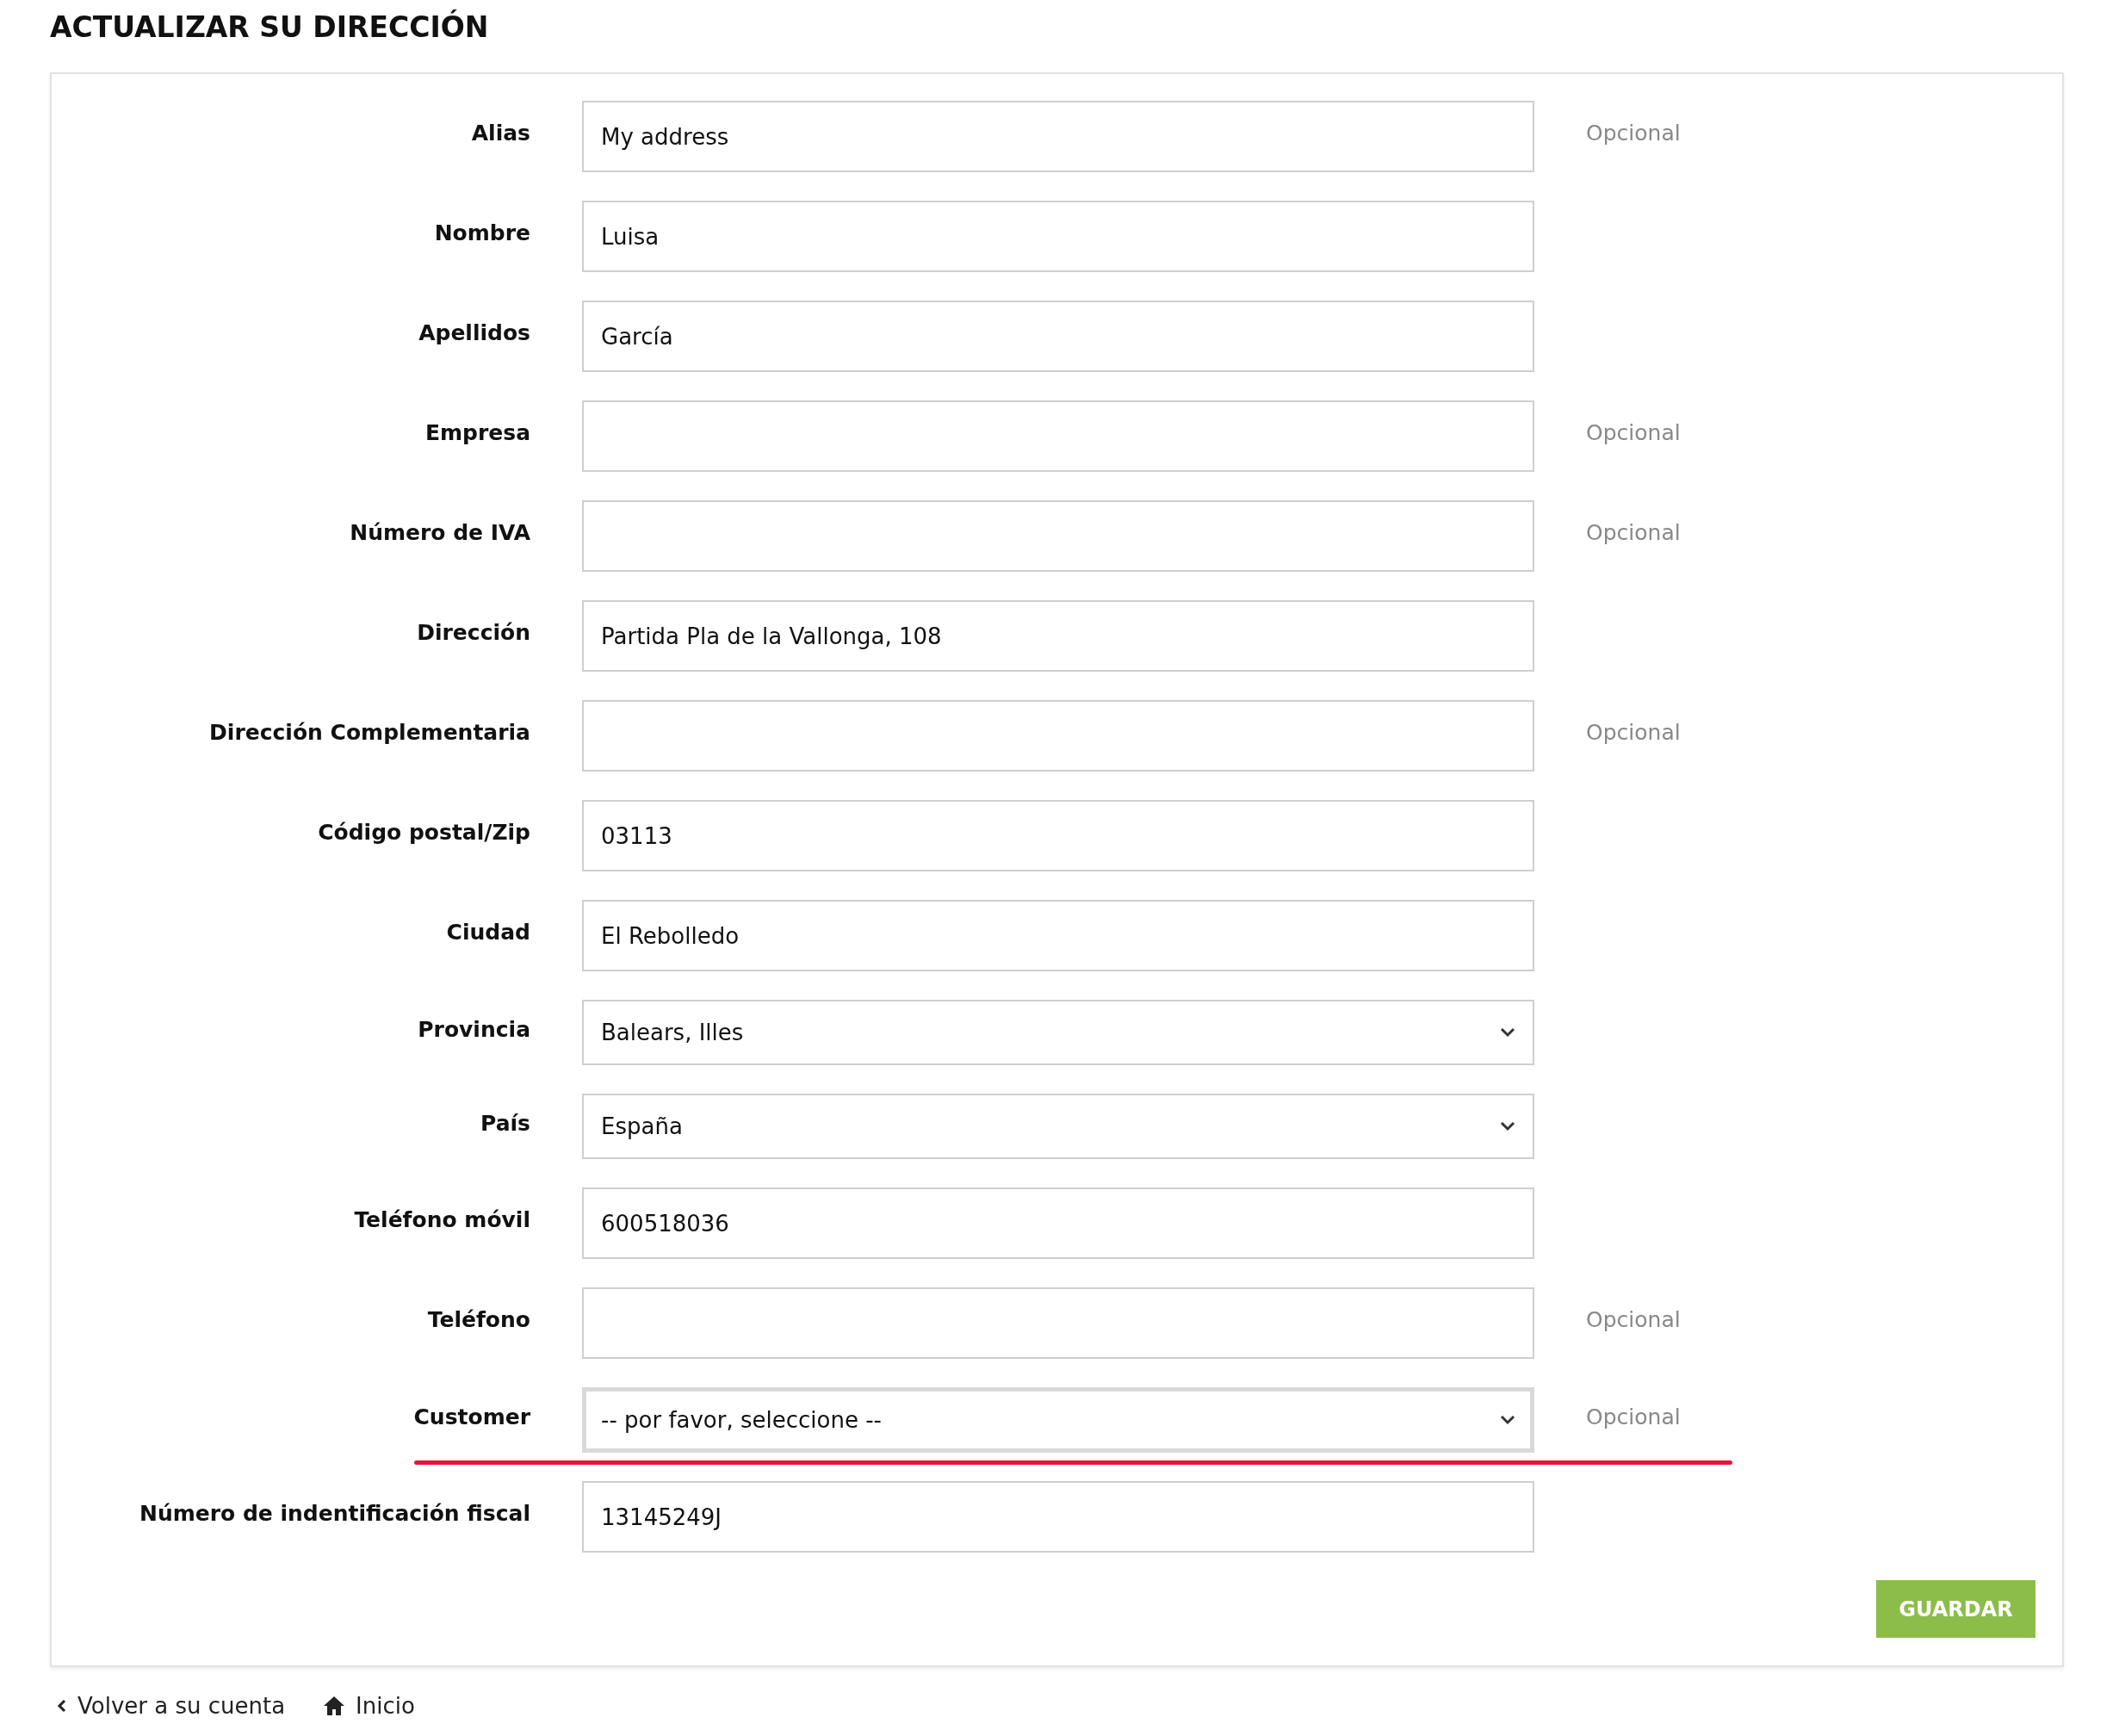  Describe the element at coordinates (500, 133) in the screenshot. I see `field-label: Alias` at that location.